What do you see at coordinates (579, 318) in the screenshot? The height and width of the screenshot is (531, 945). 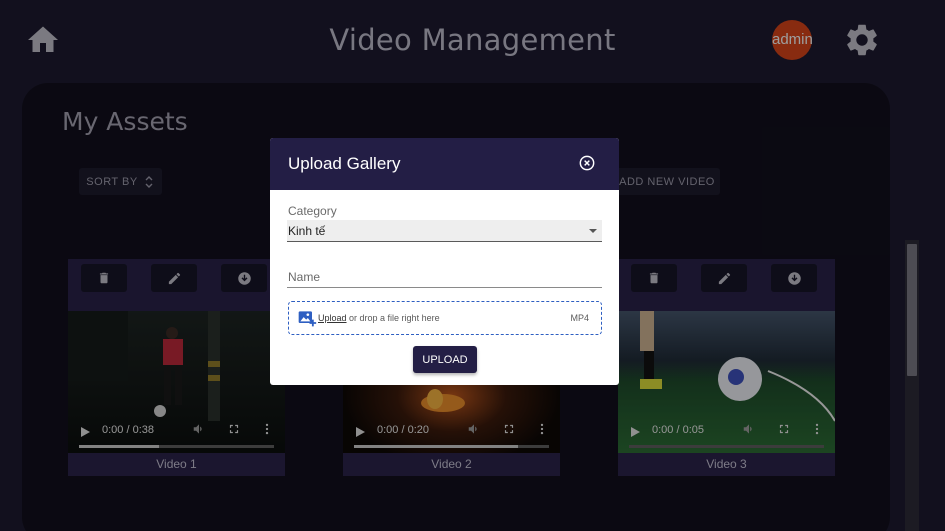 I see `file-format: MP4` at bounding box center [579, 318].